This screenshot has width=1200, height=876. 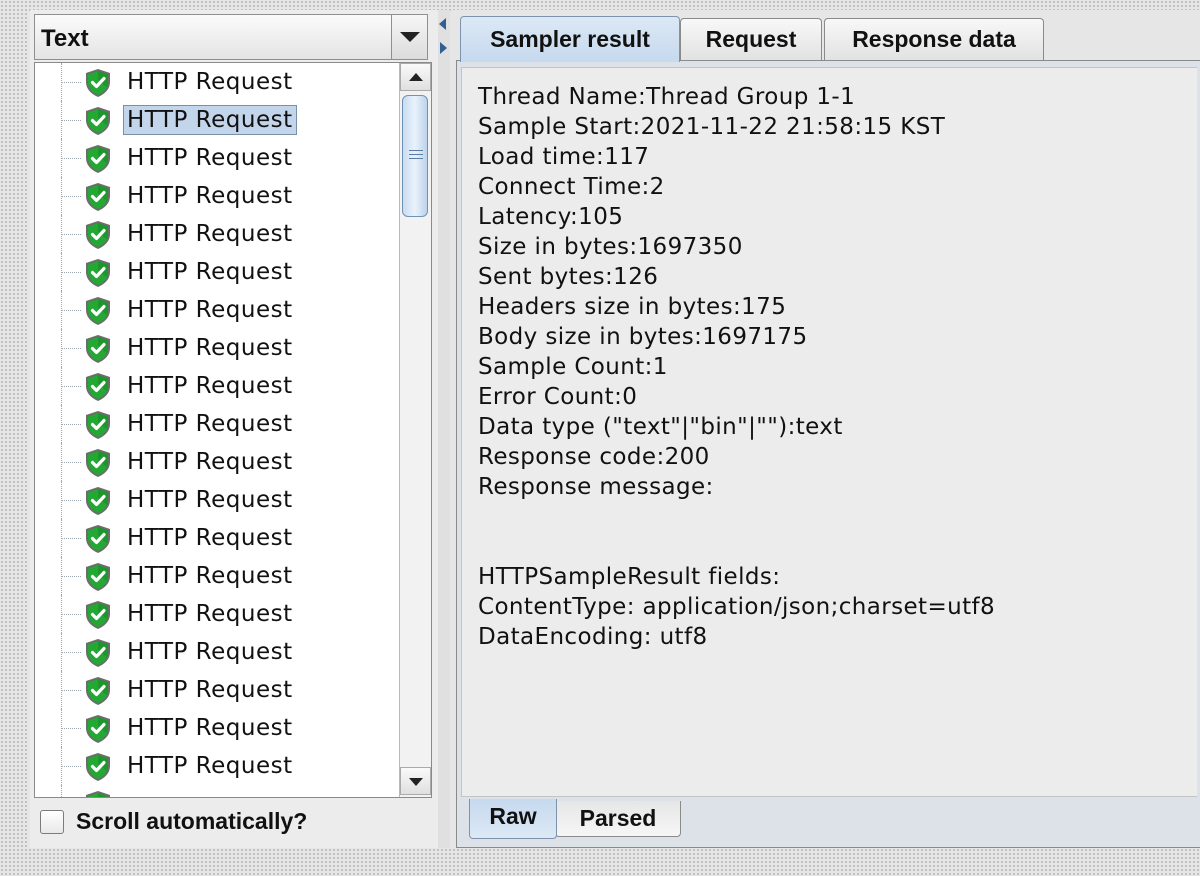 I want to click on sampler-result-line: Size in bytes:1697350, so click(x=610, y=247).